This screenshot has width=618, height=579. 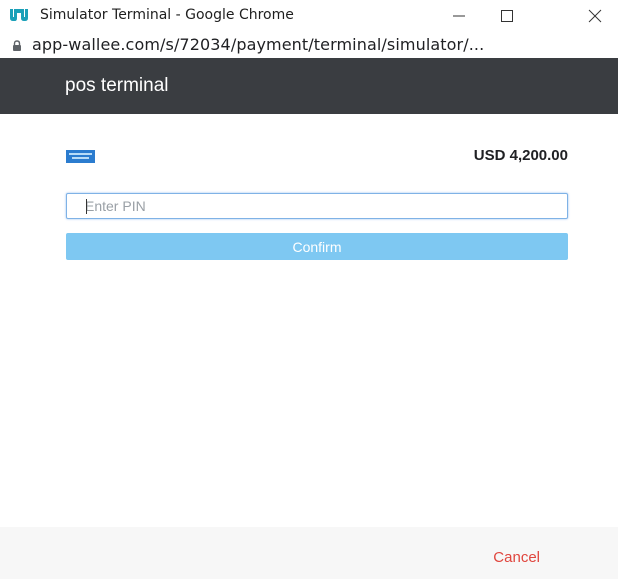 I want to click on window-title: Simulator Terminal - Google Chrome, so click(x=167, y=15).